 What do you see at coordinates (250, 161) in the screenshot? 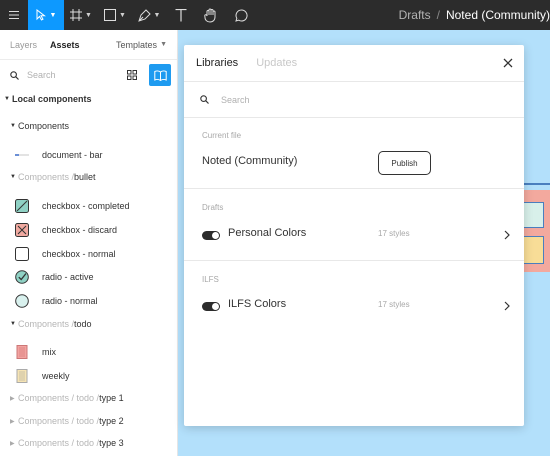
I see `current-file-name: Noted (Community)` at bounding box center [250, 161].